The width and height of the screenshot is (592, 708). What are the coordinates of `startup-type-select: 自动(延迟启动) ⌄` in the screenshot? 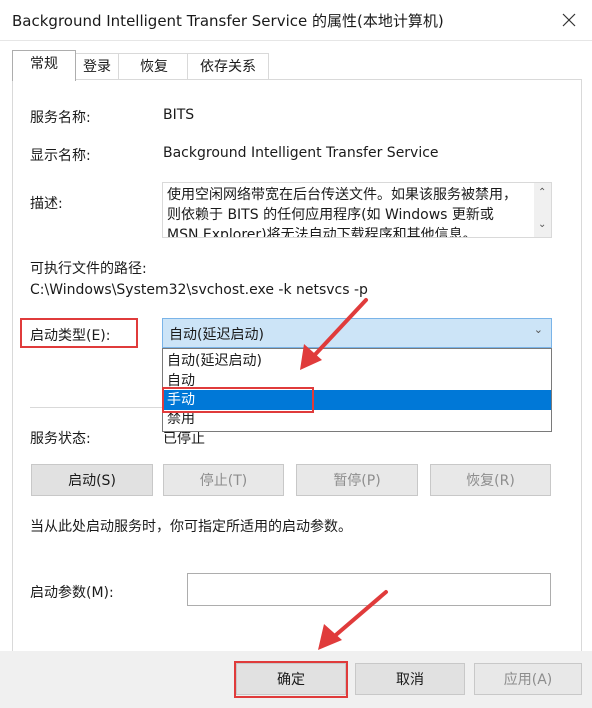 It's located at (357, 333).